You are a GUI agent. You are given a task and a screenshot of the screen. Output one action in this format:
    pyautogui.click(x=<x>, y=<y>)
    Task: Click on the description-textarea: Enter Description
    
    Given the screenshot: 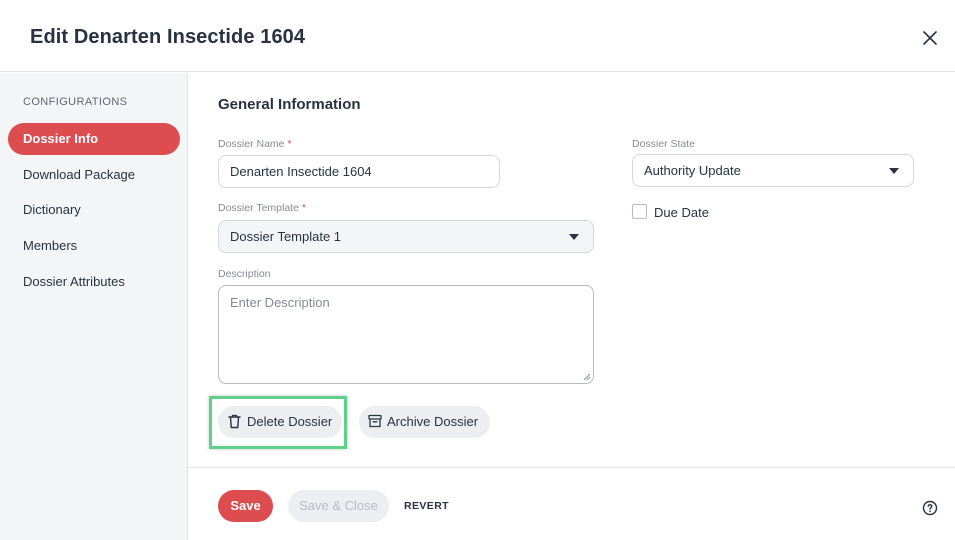 What is the action you would take?
    pyautogui.click(x=406, y=334)
    